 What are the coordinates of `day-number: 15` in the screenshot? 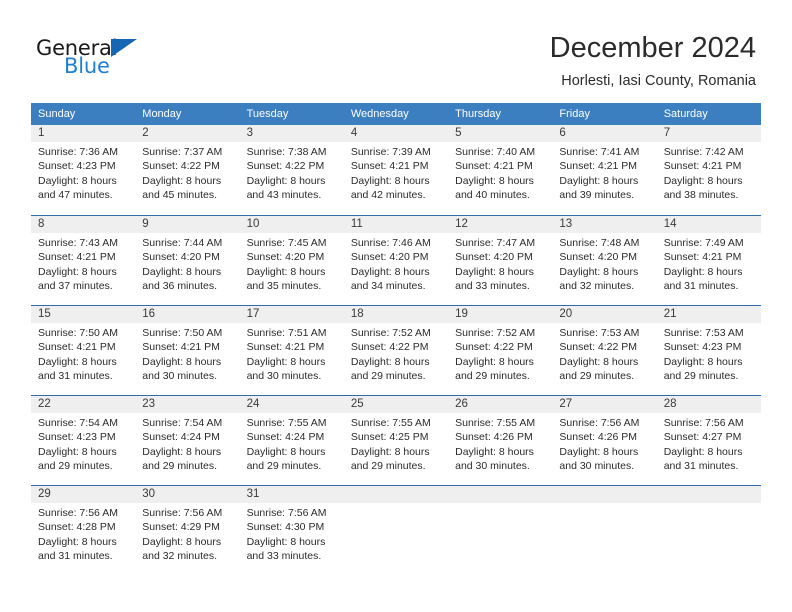 It's located at (44, 314).